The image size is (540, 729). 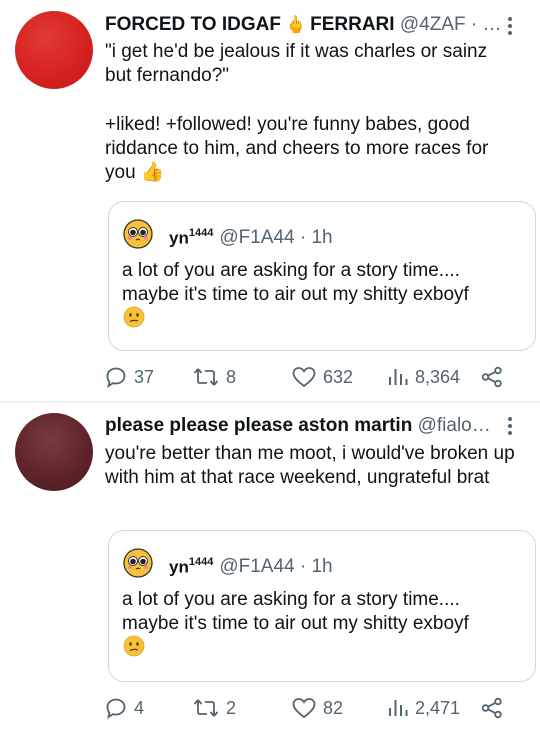 I want to click on like-count: 82, so click(x=333, y=707).